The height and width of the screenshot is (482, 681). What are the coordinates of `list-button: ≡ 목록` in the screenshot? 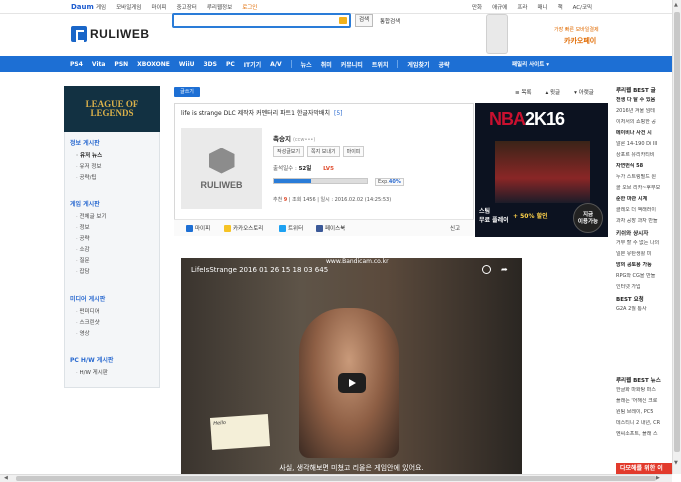 It's located at (523, 92).